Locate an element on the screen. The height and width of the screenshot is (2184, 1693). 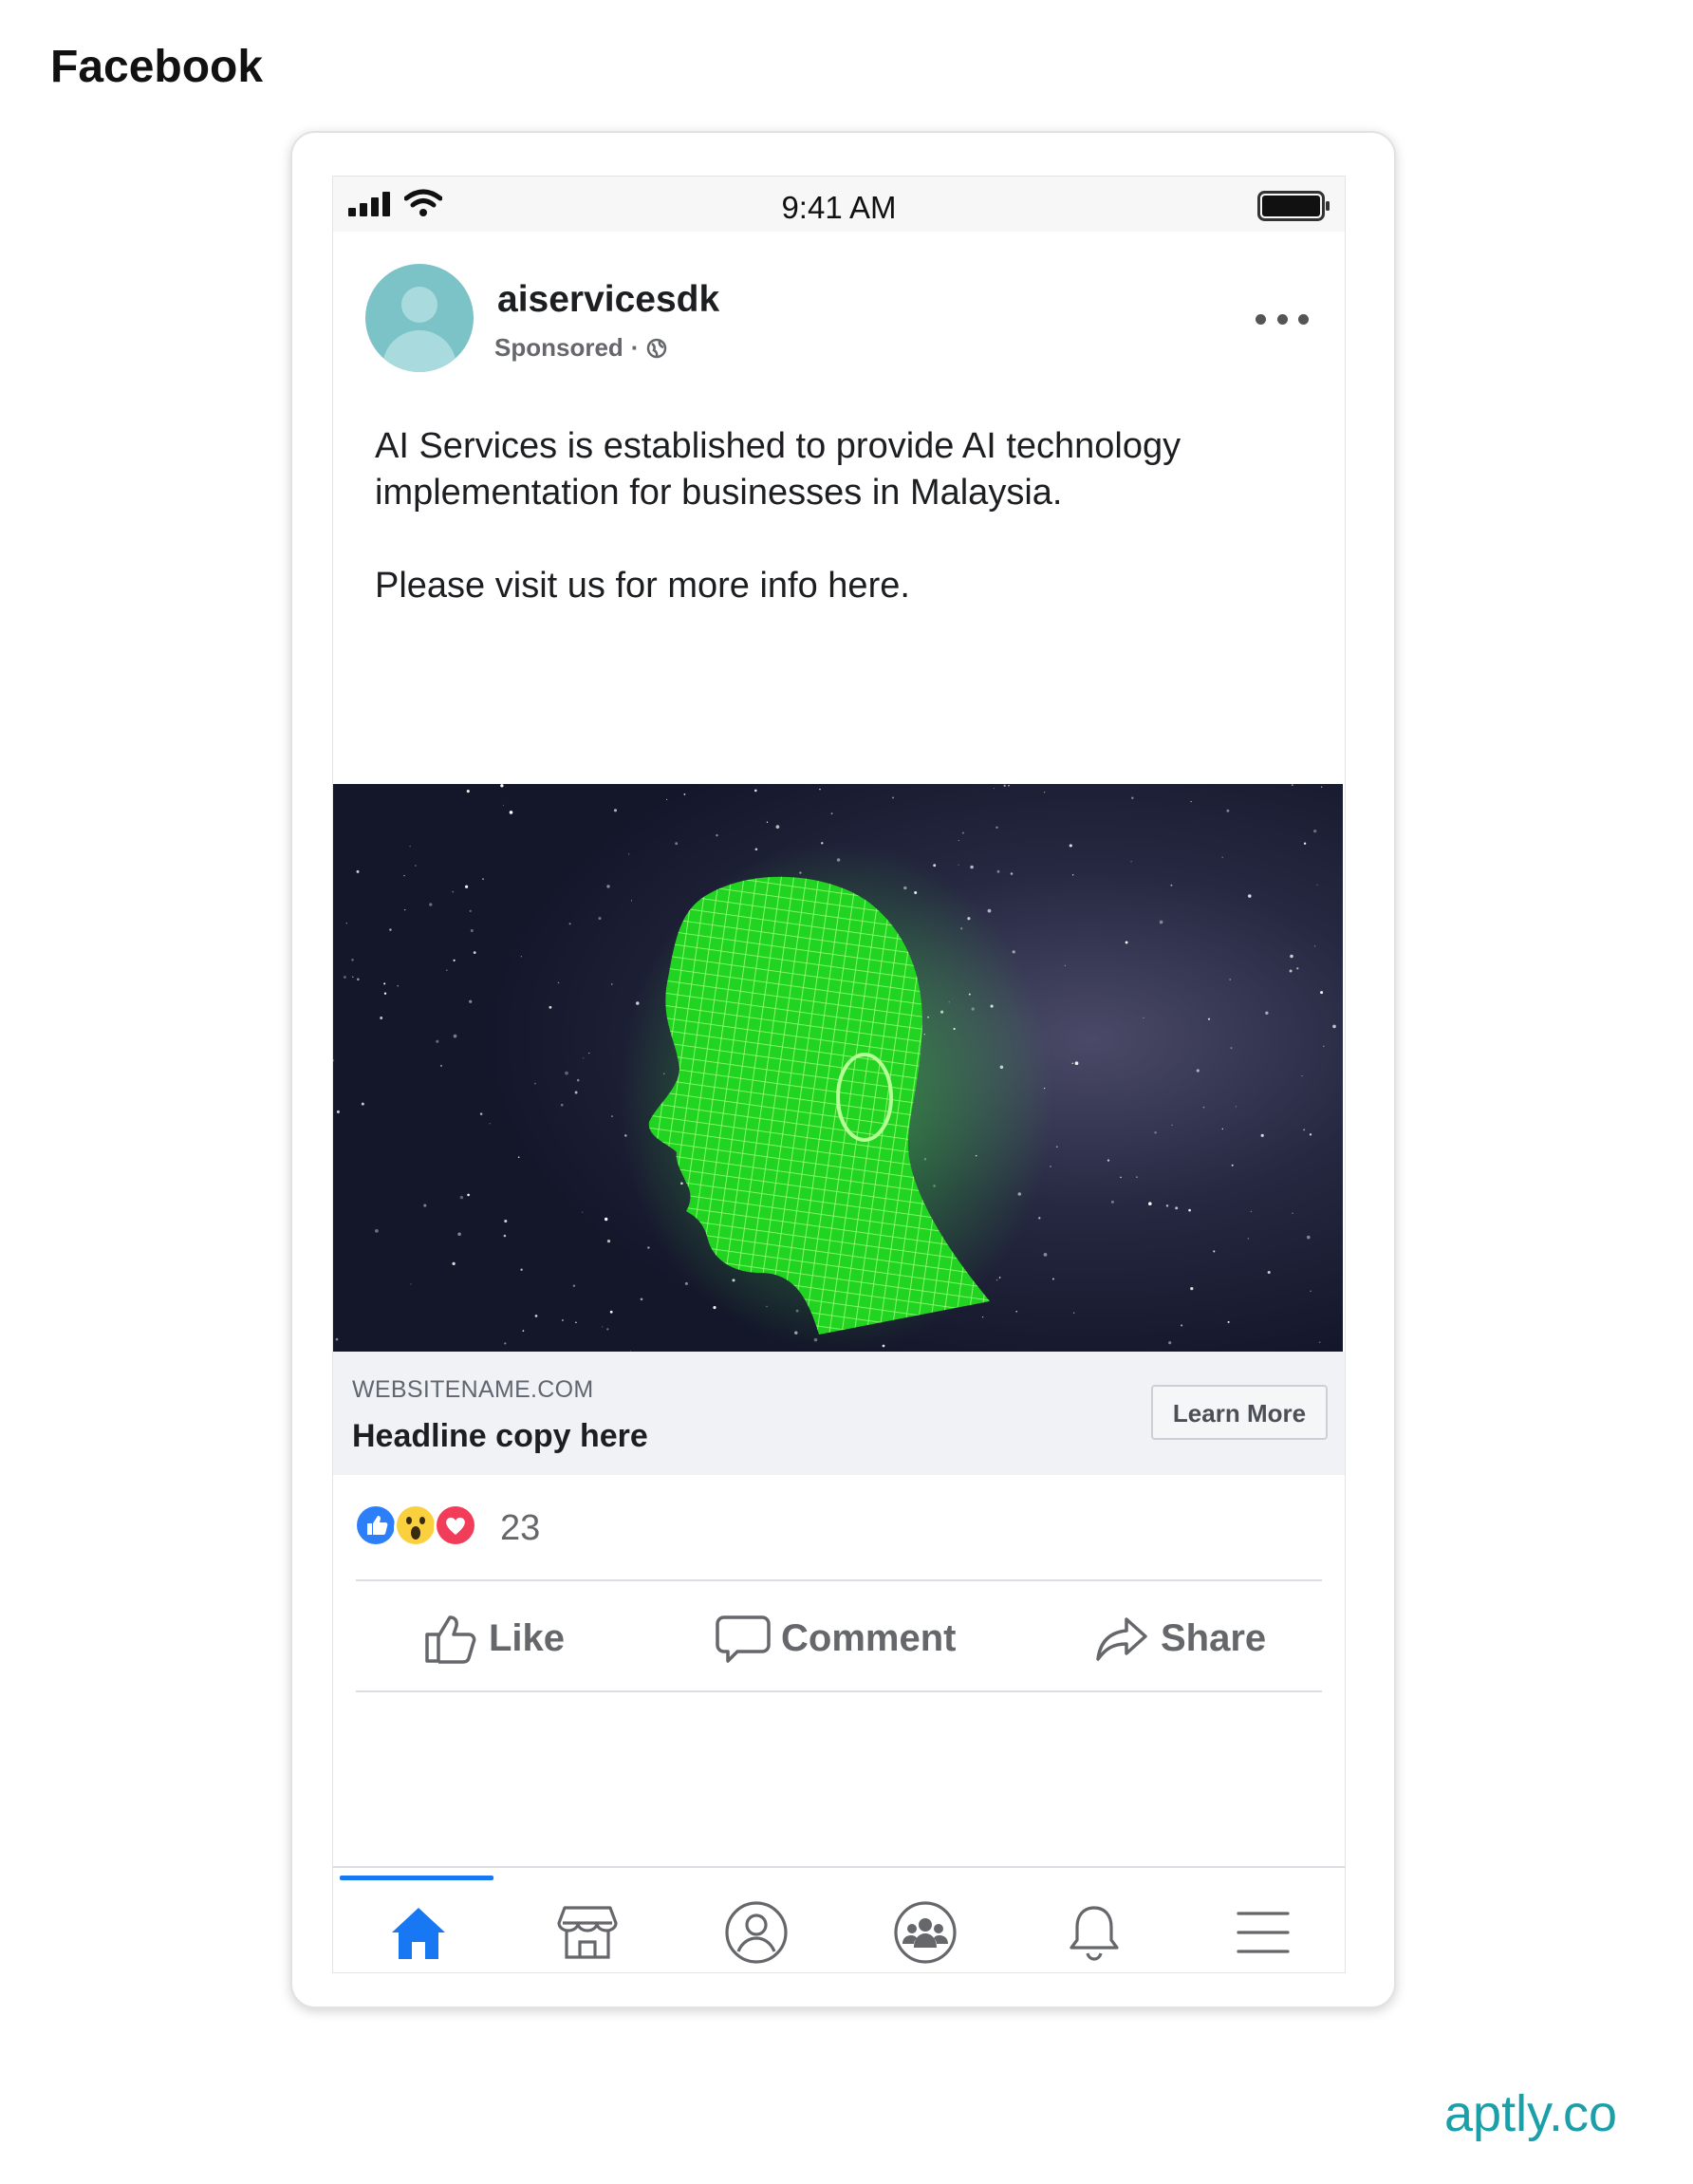
share-button: Share is located at coordinates (1180, 1638).